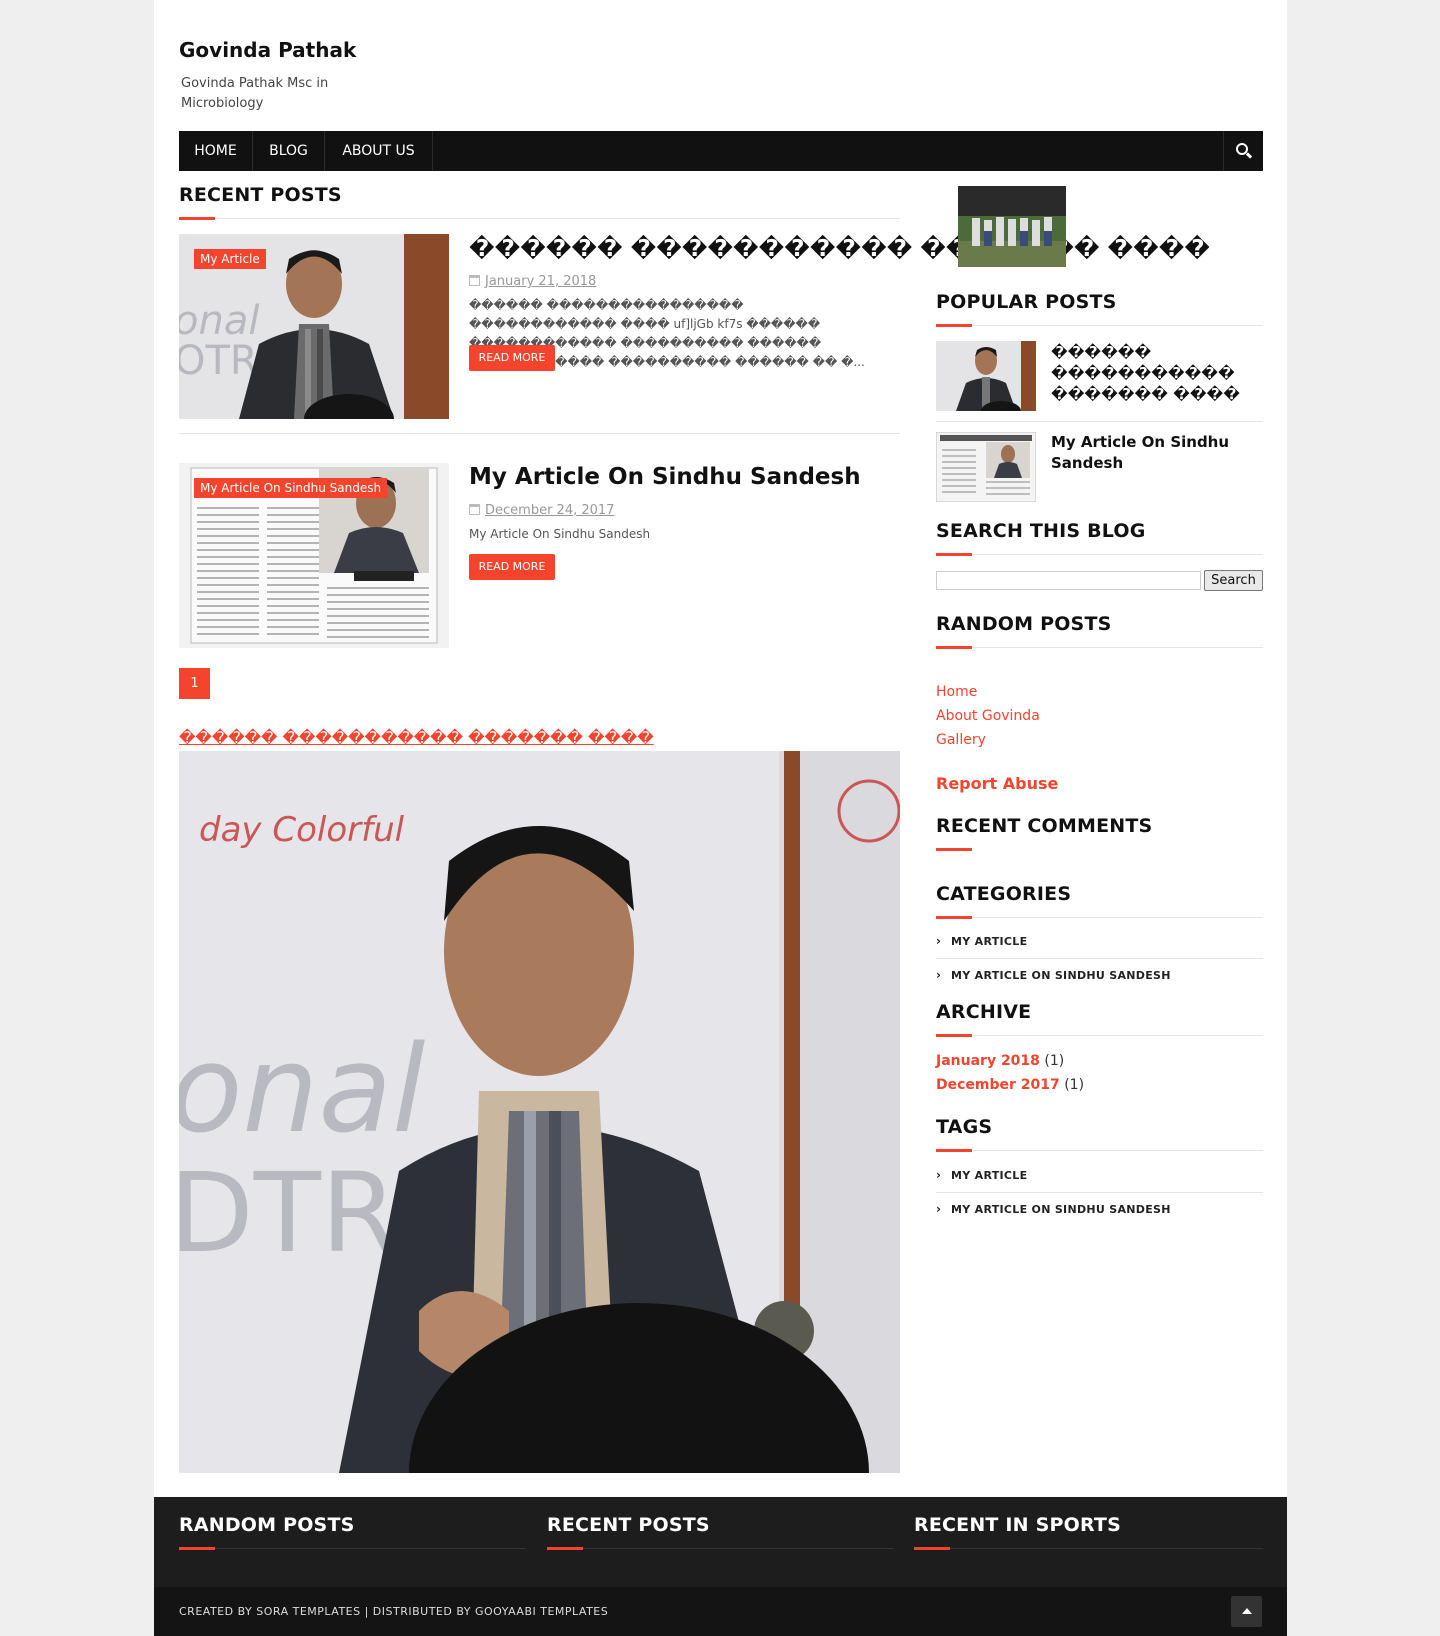 The height and width of the screenshot is (1636, 1440). What do you see at coordinates (289, 151) in the screenshot?
I see `nav-blog: BLOG` at bounding box center [289, 151].